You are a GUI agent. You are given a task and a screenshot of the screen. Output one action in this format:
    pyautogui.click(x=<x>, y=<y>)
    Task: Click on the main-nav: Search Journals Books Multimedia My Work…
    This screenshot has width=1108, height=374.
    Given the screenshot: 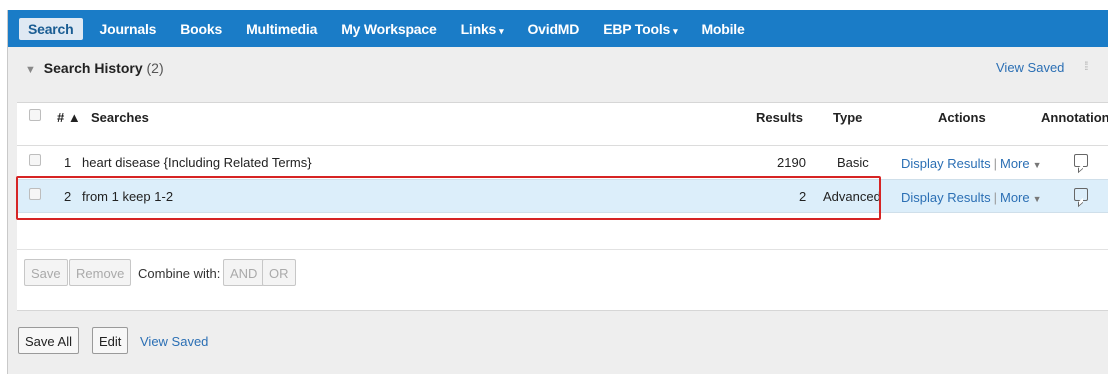 What is the action you would take?
    pyautogui.click(x=558, y=28)
    